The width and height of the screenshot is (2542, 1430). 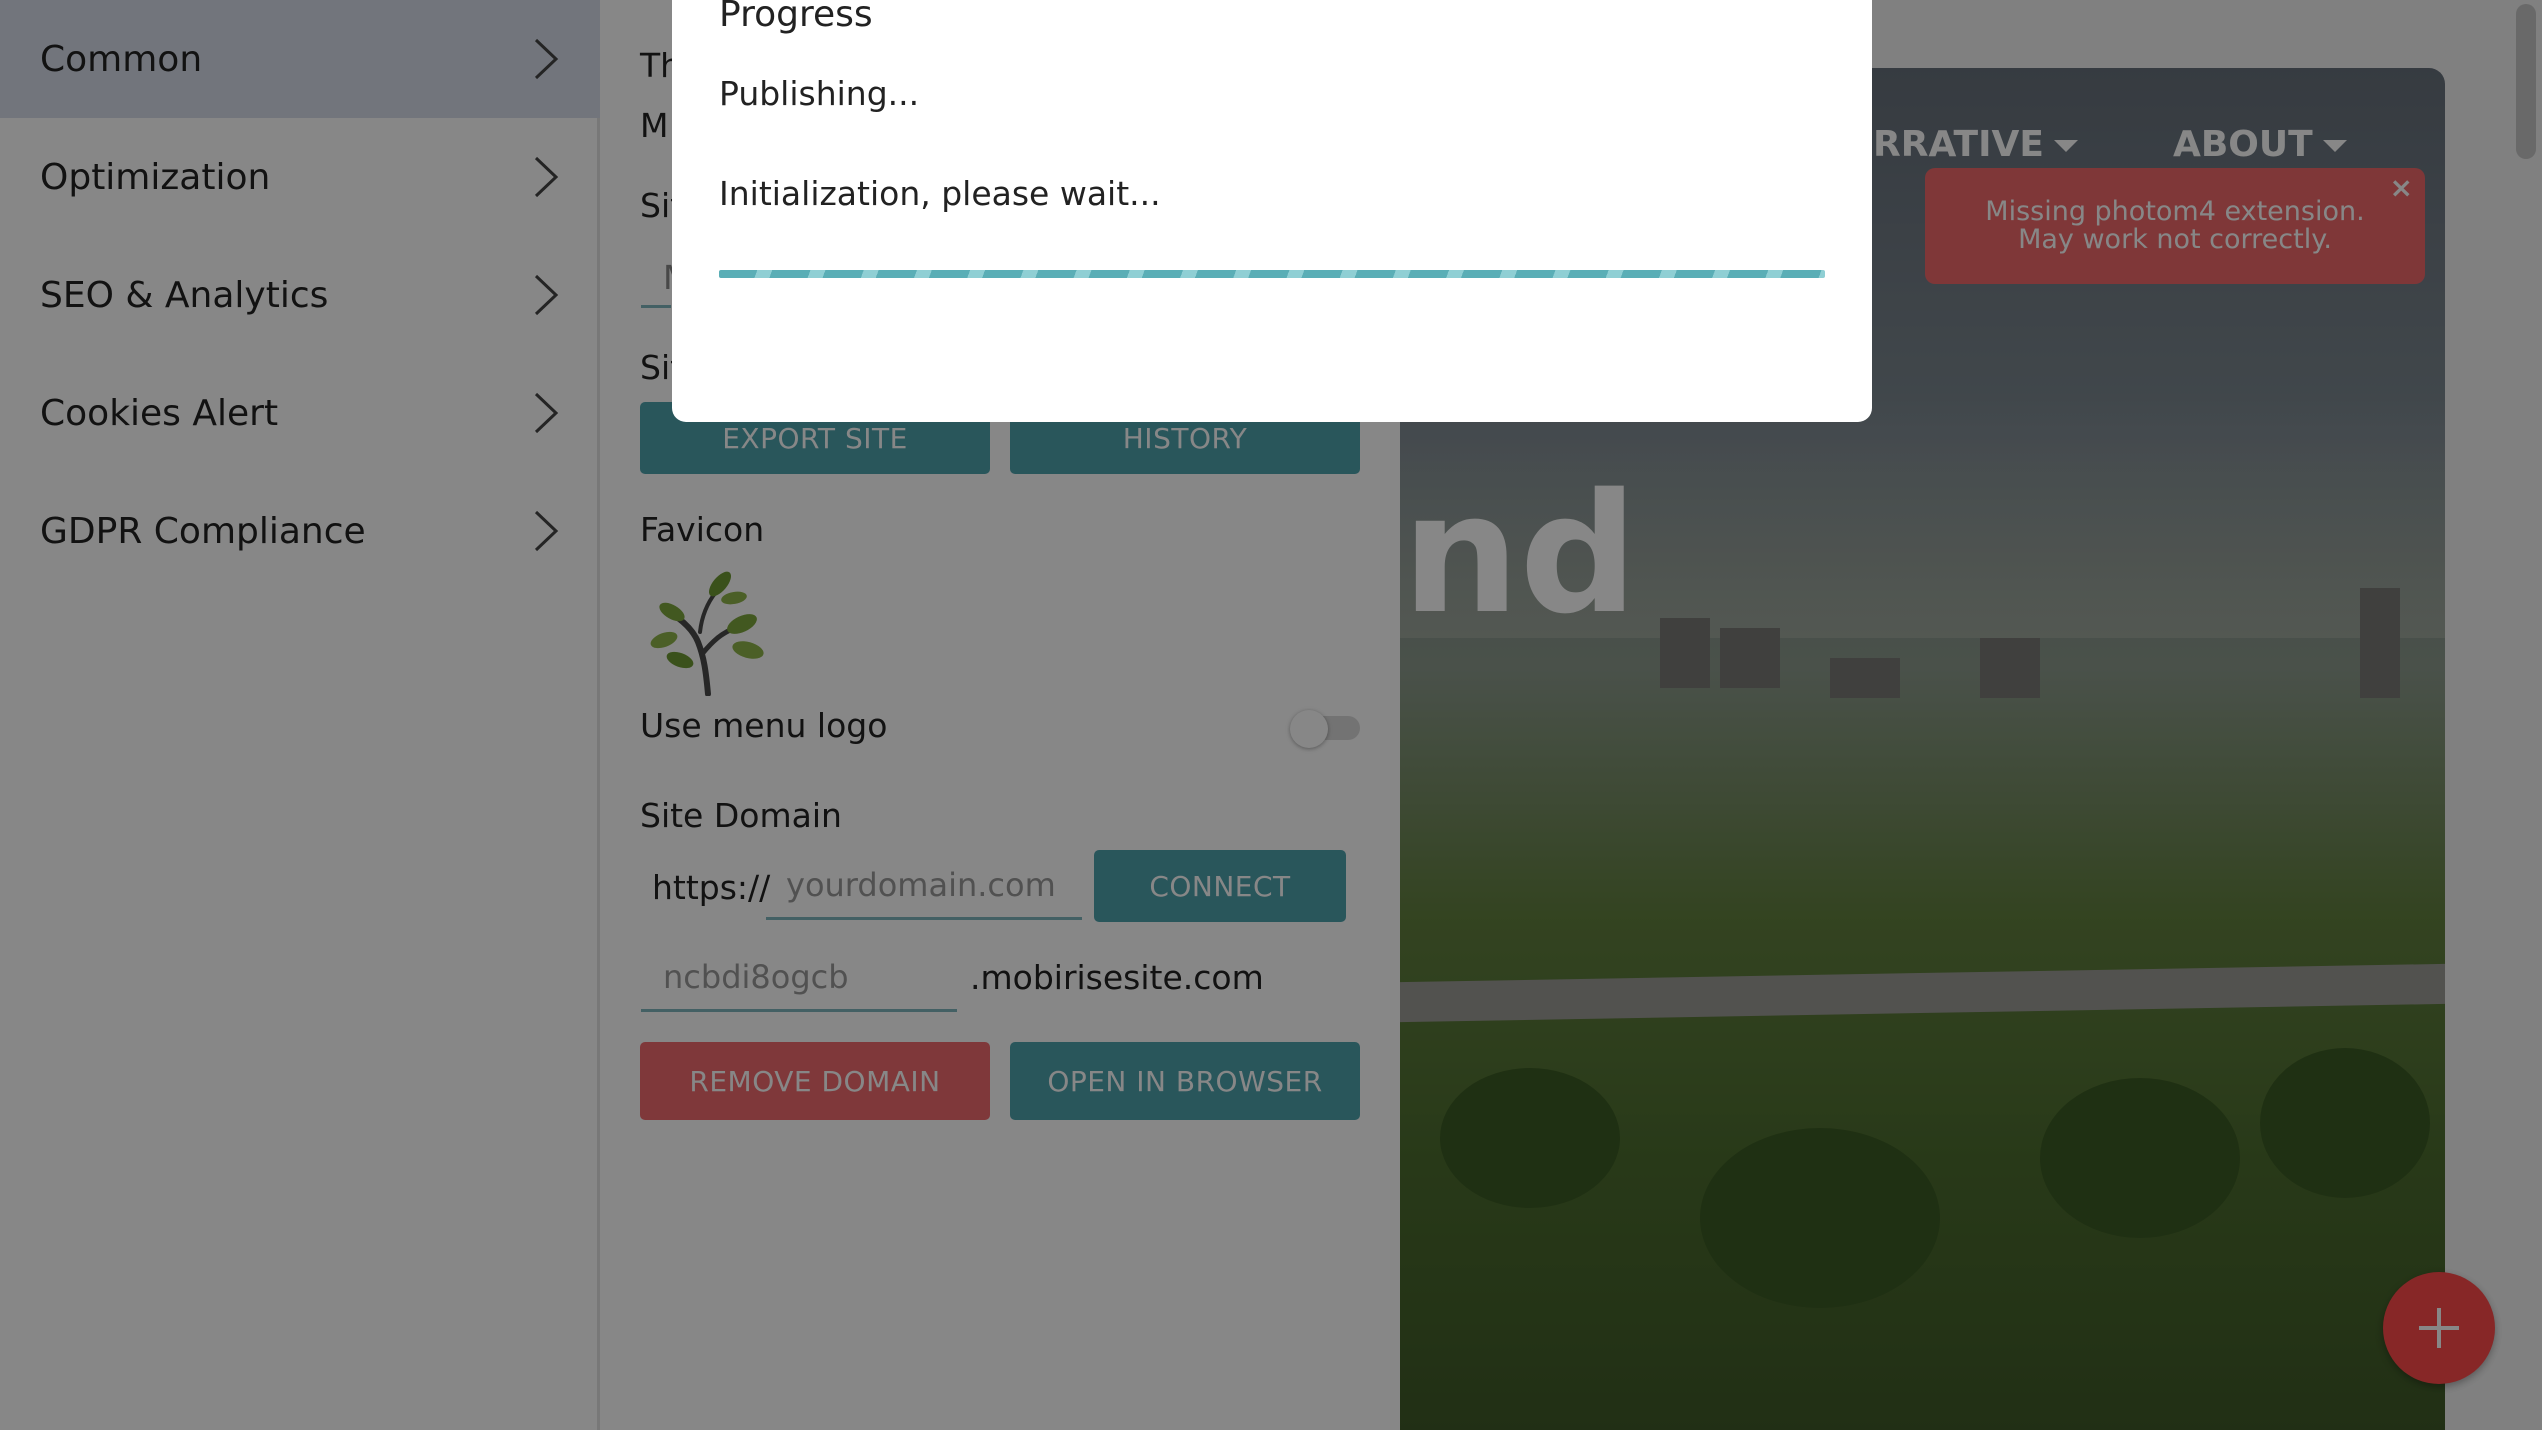 What do you see at coordinates (1272, 274) in the screenshot?
I see `progress-bar` at bounding box center [1272, 274].